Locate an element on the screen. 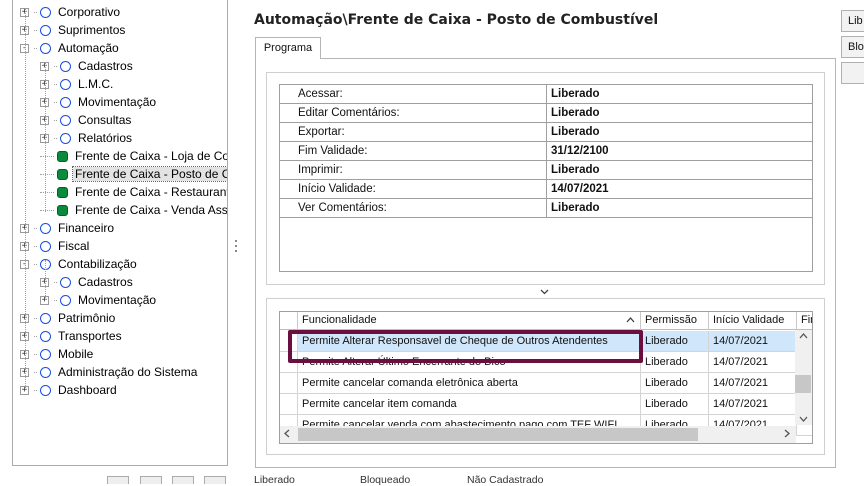 The height and width of the screenshot is (486, 864). tree-item: + Mobile is located at coordinates (57, 354).